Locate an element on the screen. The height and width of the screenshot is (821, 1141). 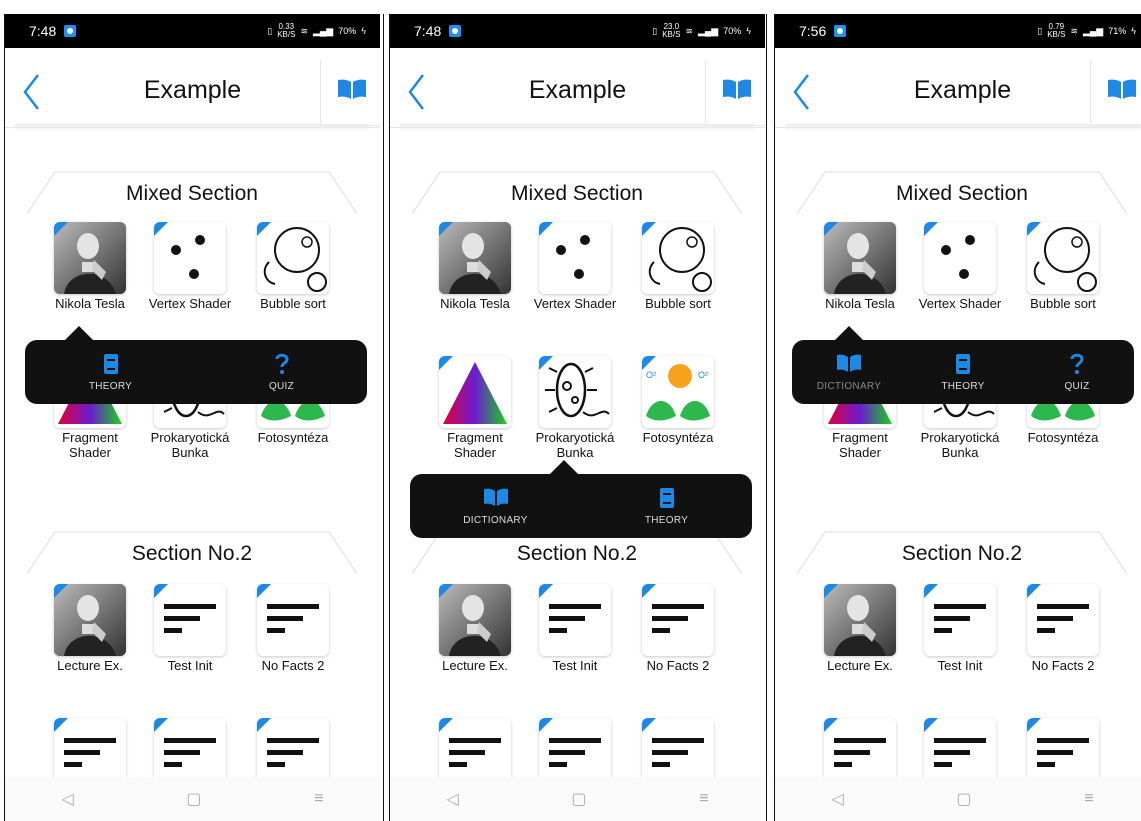
tile-label: Nikola Tesla is located at coordinates (475, 303).